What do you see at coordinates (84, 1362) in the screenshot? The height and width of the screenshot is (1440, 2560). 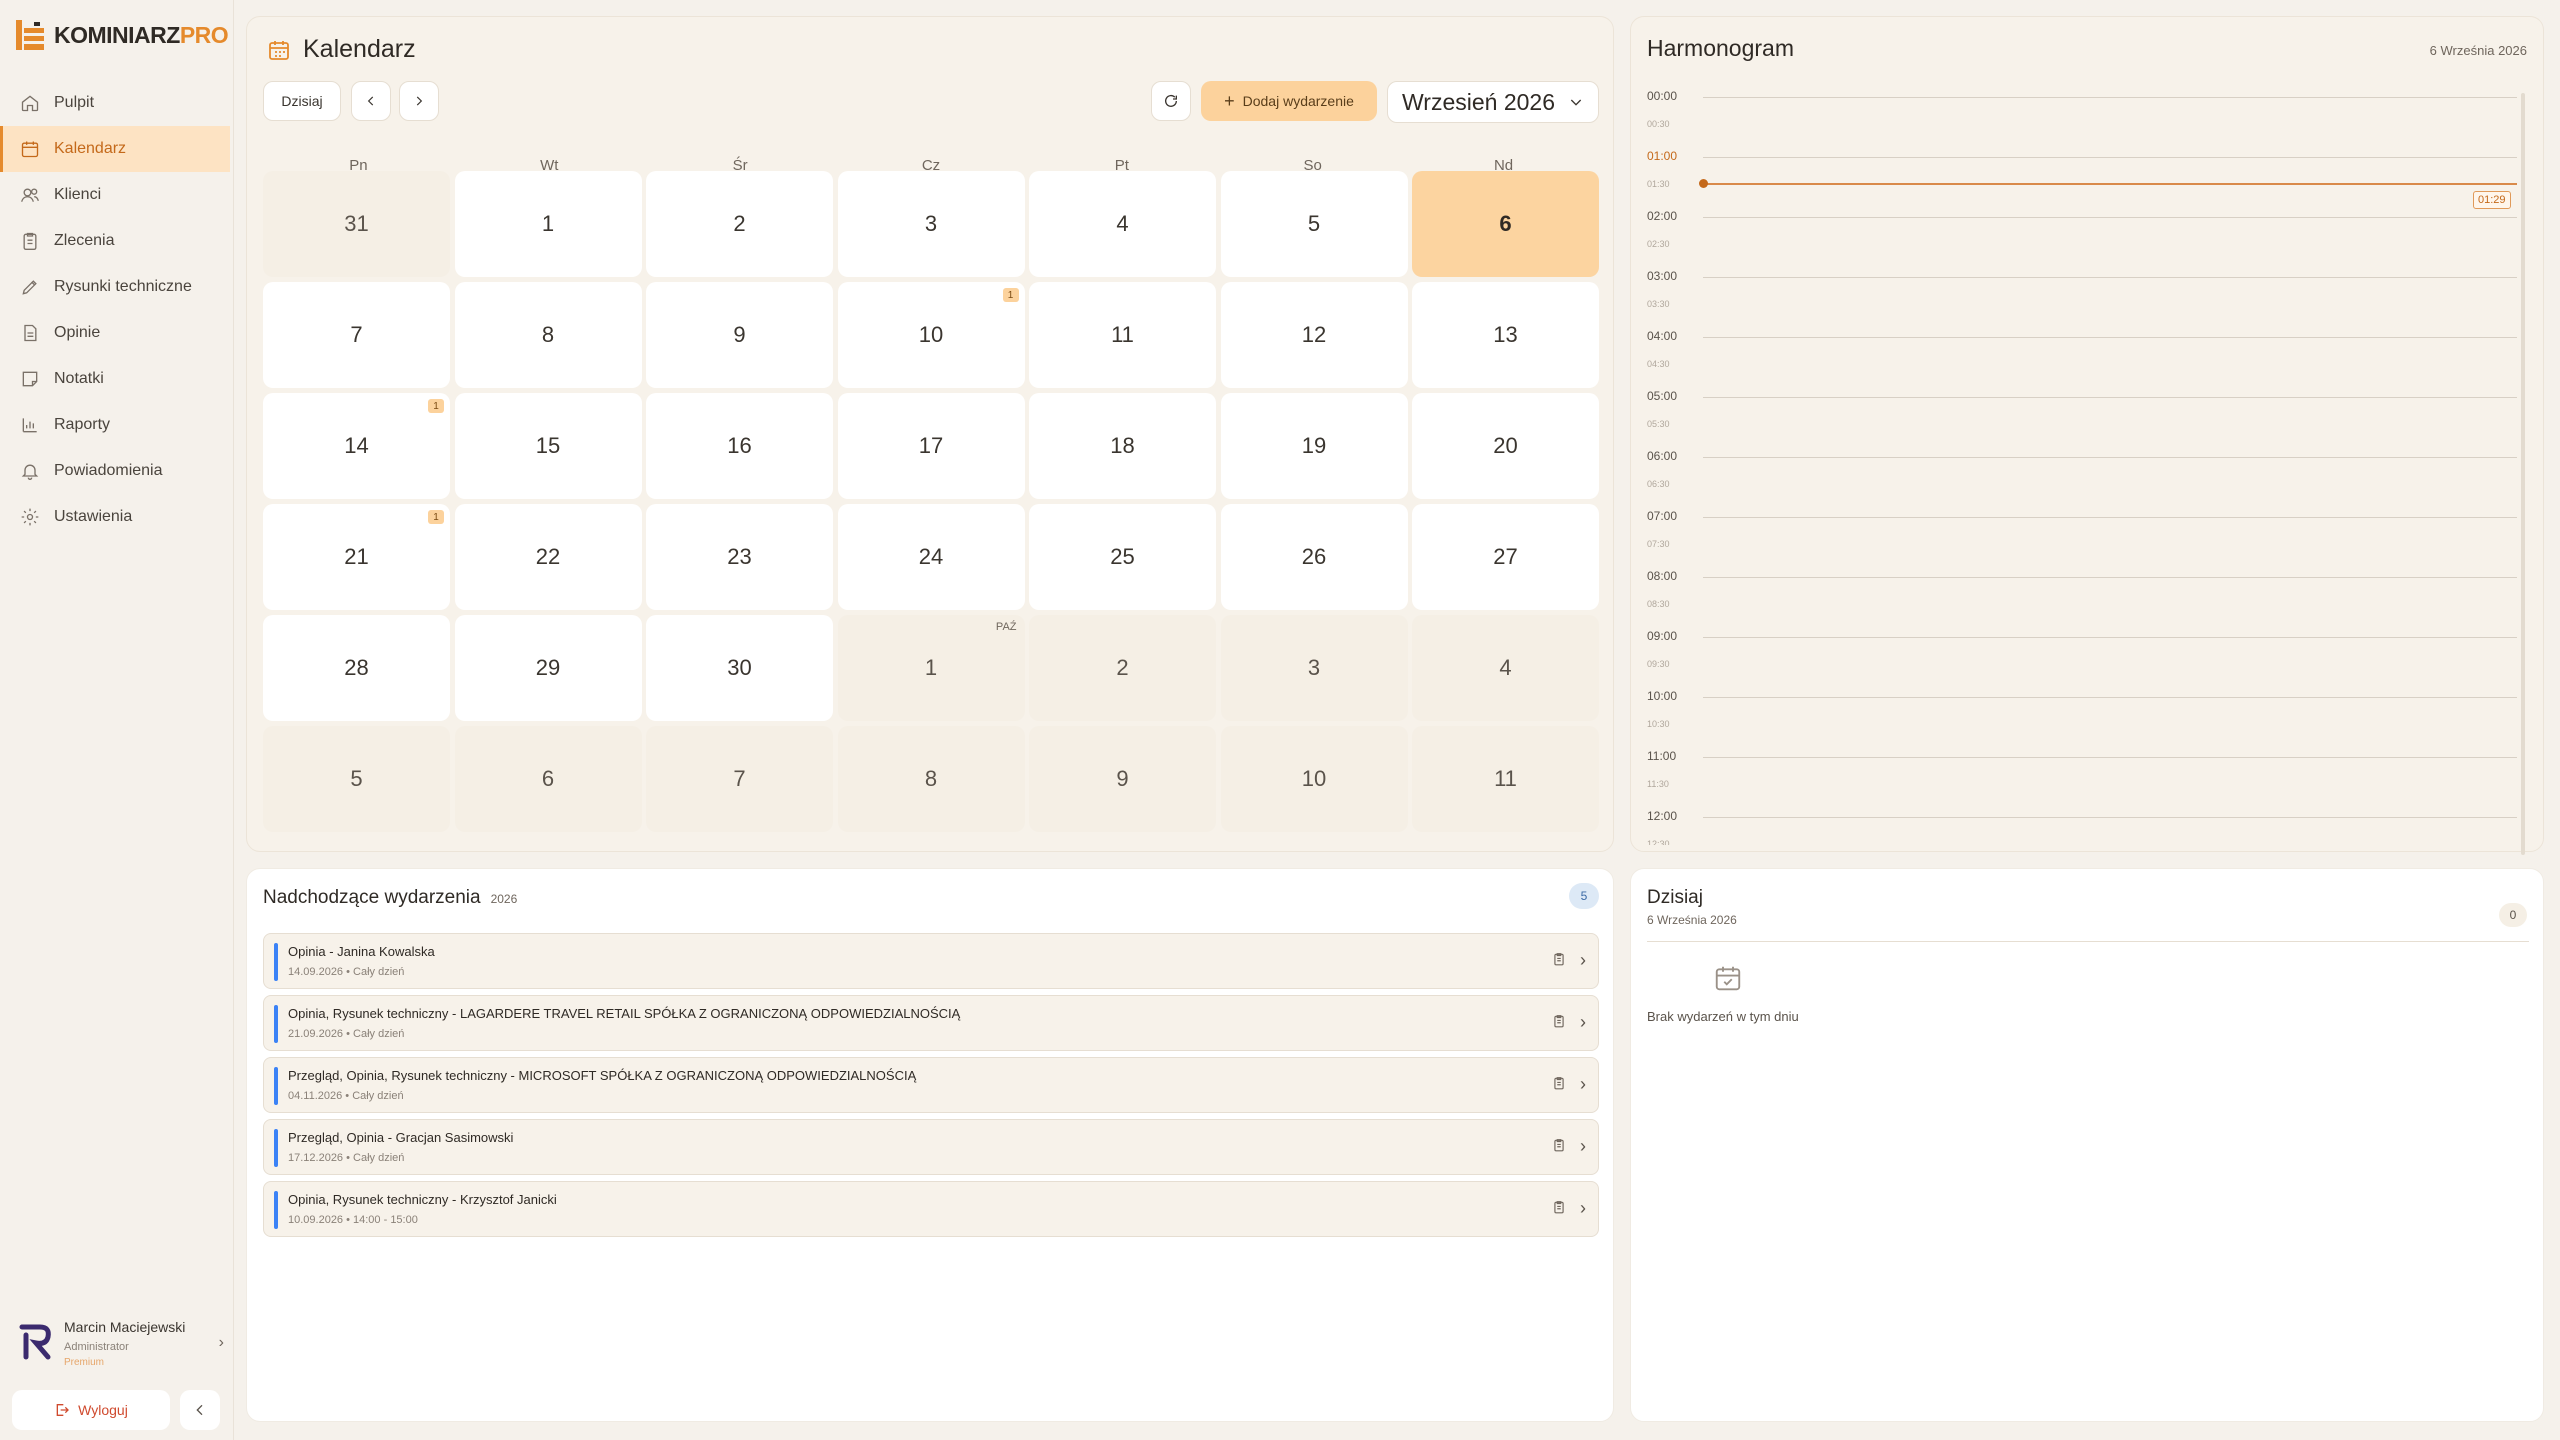 I see `user-plan: Premium` at bounding box center [84, 1362].